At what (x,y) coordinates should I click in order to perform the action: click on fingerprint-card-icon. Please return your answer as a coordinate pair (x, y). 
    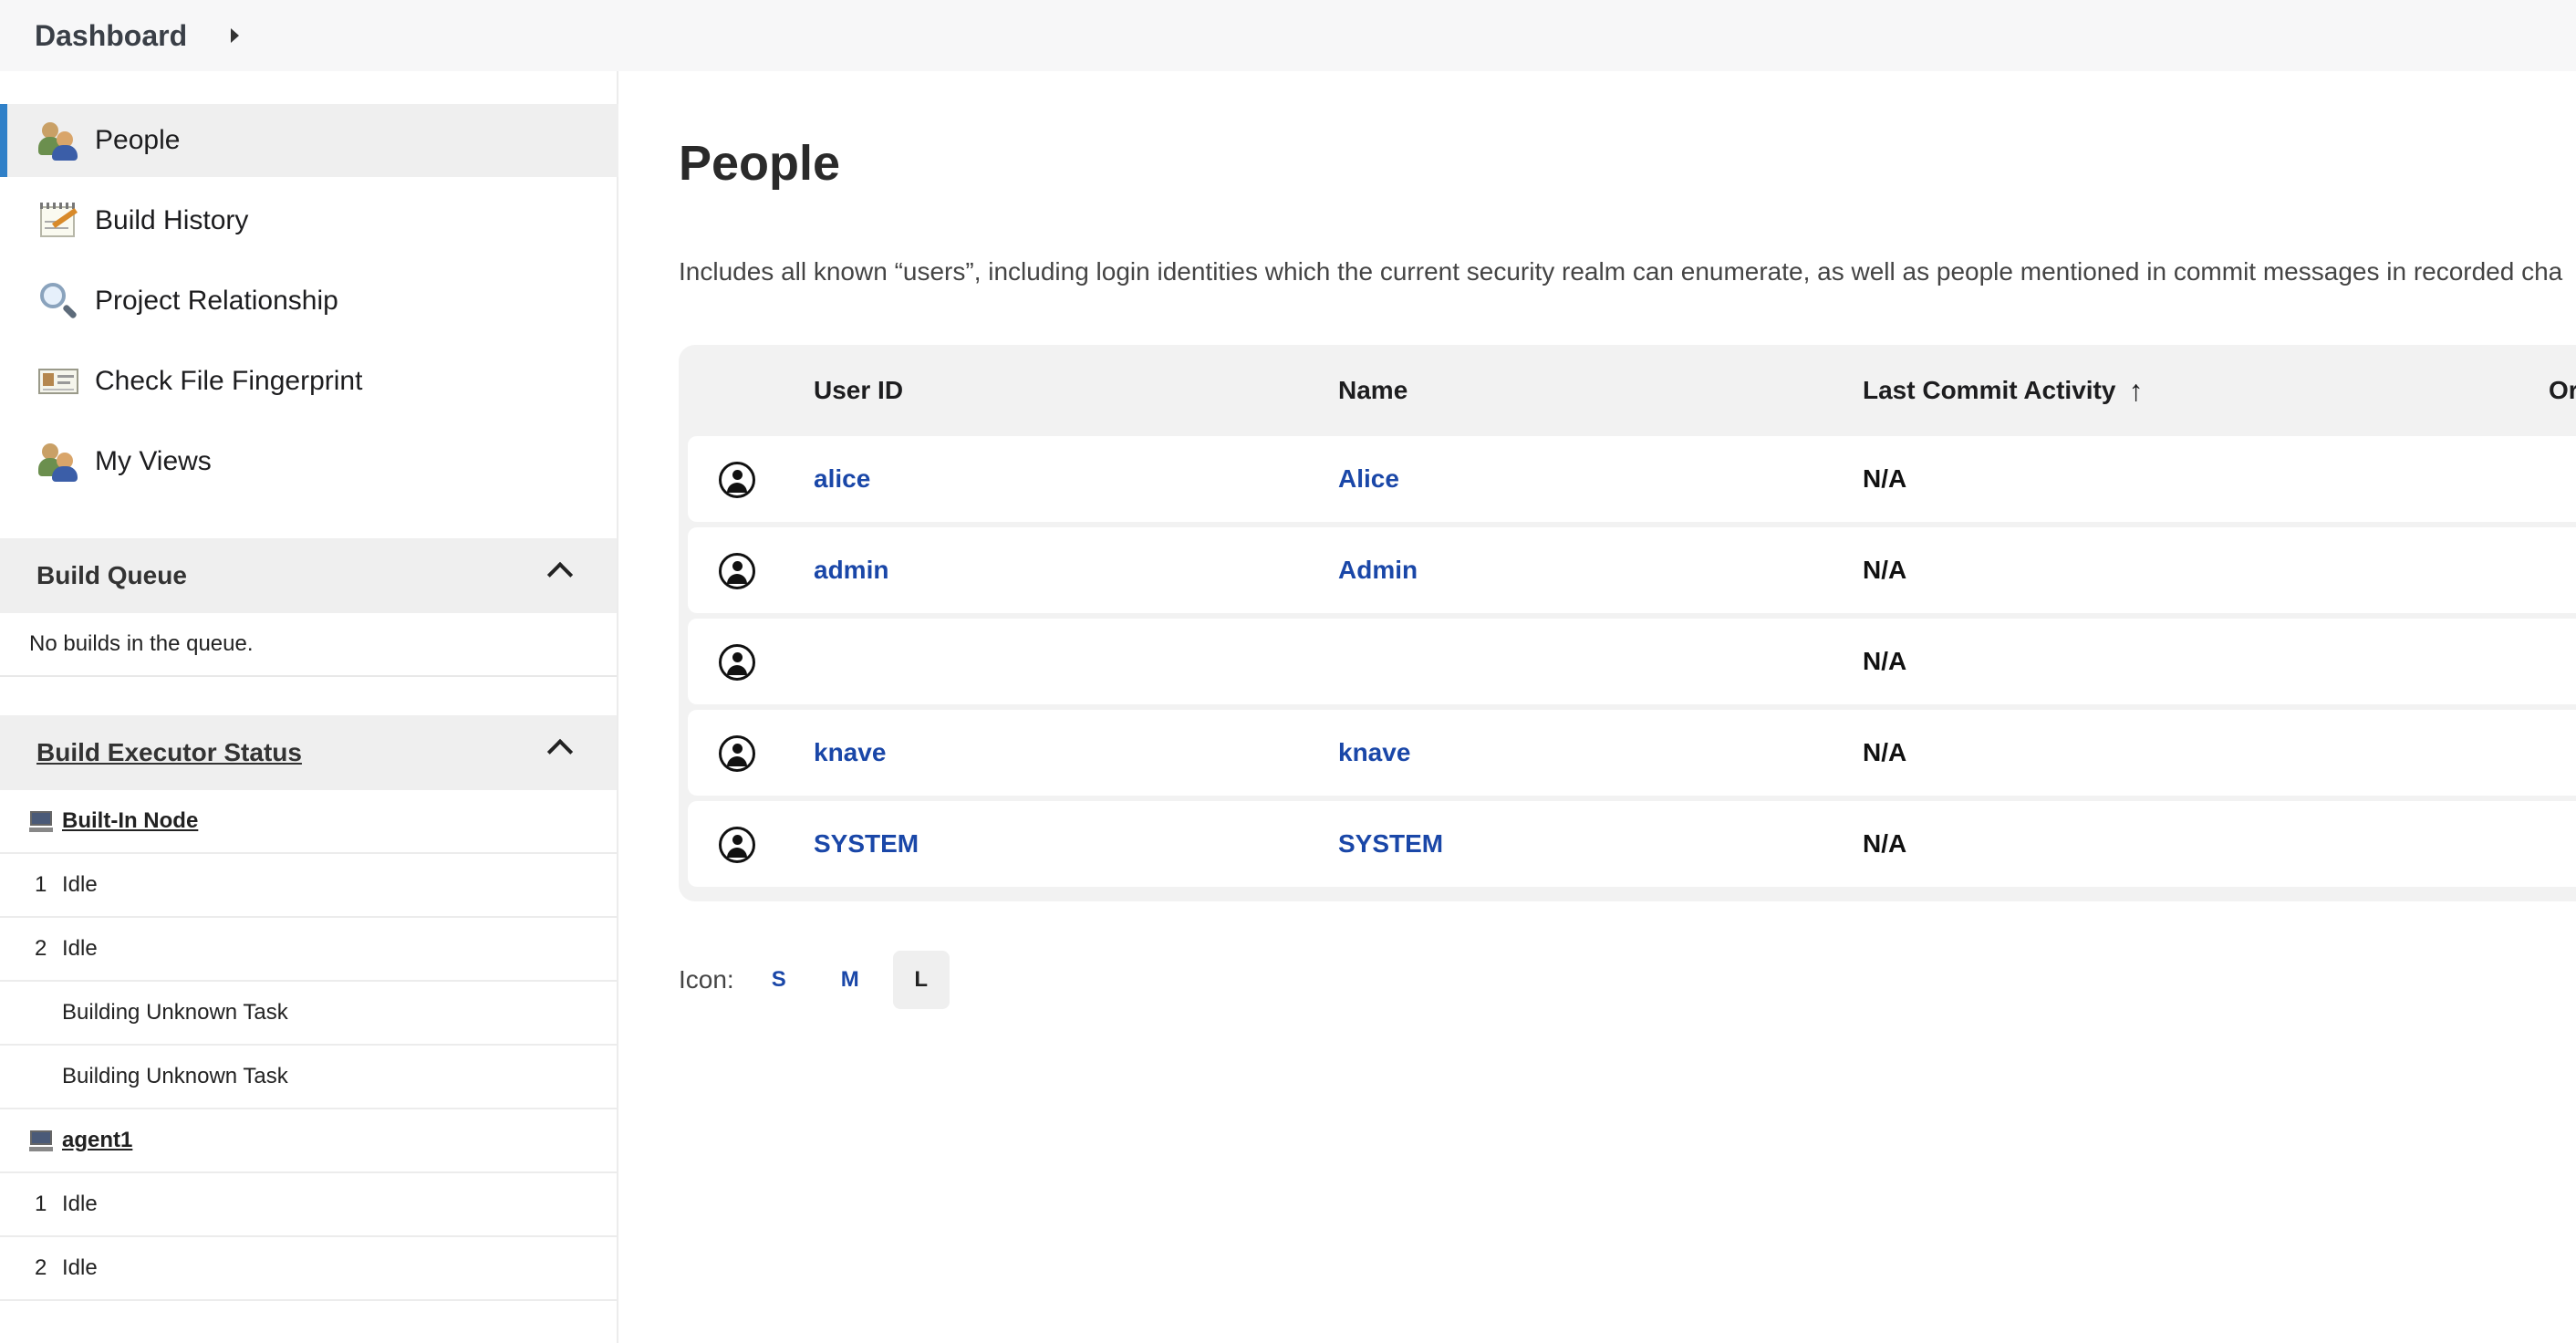
    Looking at the image, I should click on (58, 381).